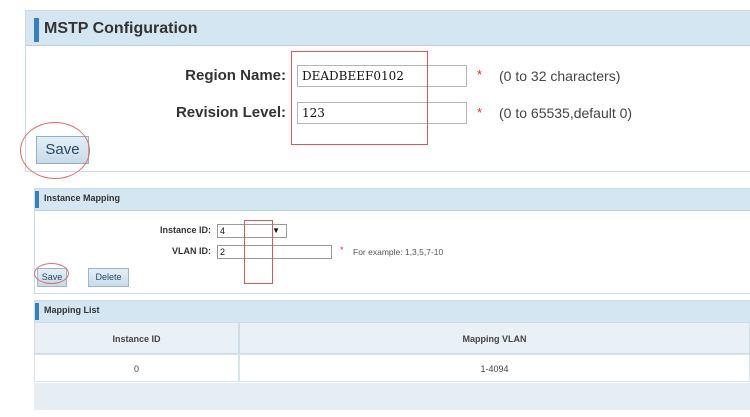 Image resolution: width=750 pixels, height=417 pixels. What do you see at coordinates (223, 231) in the screenshot?
I see `instance-id-selected-value: 4` at bounding box center [223, 231].